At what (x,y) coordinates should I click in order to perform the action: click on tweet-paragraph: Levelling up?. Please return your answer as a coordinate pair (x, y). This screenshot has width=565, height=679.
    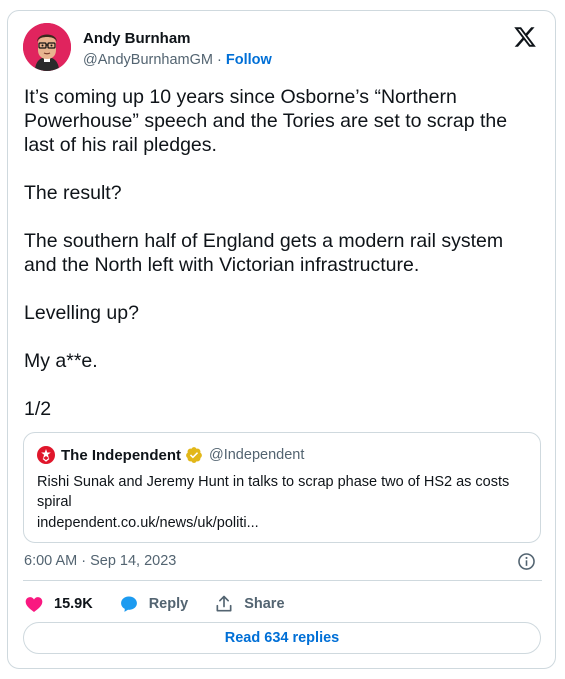
    Looking at the image, I should click on (81, 313).